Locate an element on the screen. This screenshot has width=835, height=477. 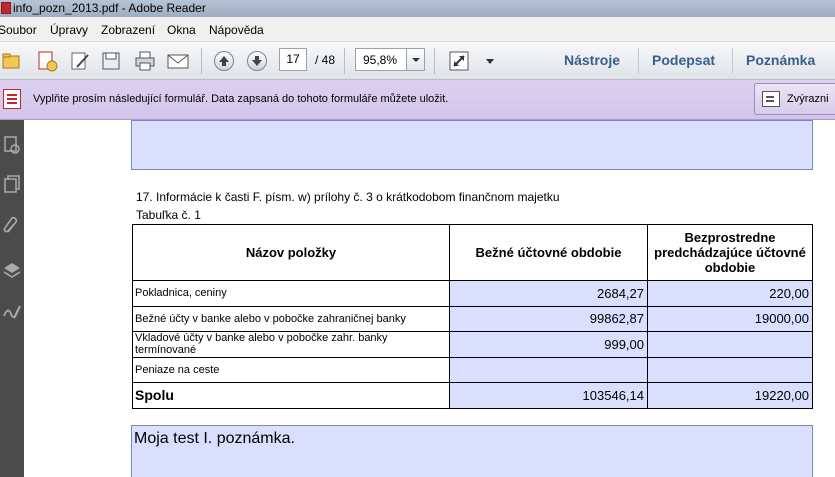
highlight-fields-icon is located at coordinates (771, 99).